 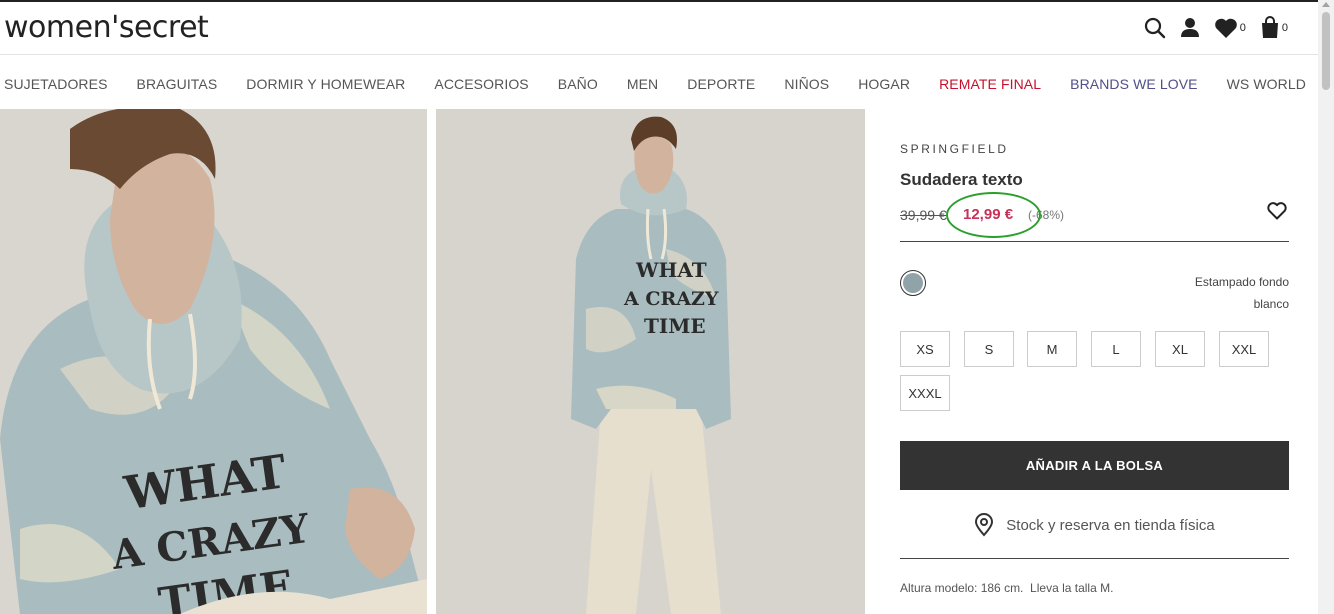 I want to click on nav-item-dormir-homewear: DORMIR Y HOMEWEAR, so click(x=325, y=84).